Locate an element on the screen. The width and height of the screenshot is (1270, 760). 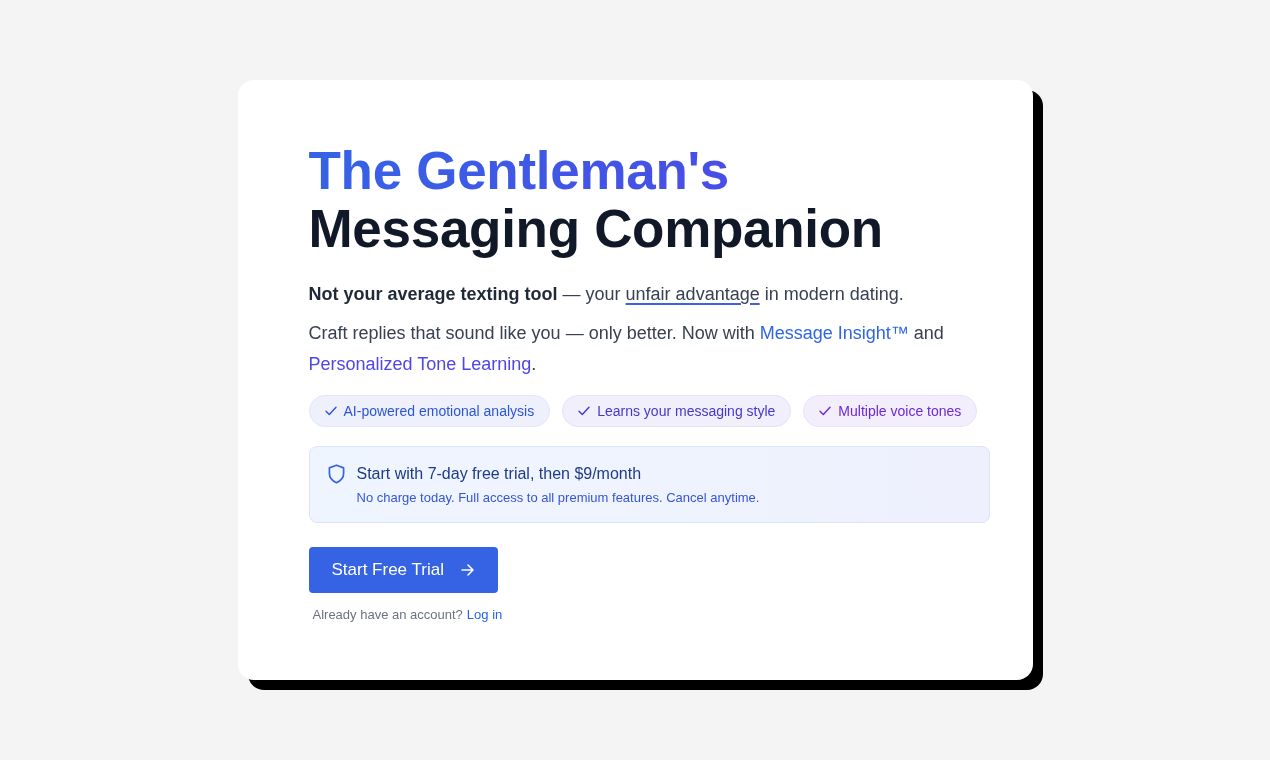
login-link: Log in is located at coordinates (484, 615).